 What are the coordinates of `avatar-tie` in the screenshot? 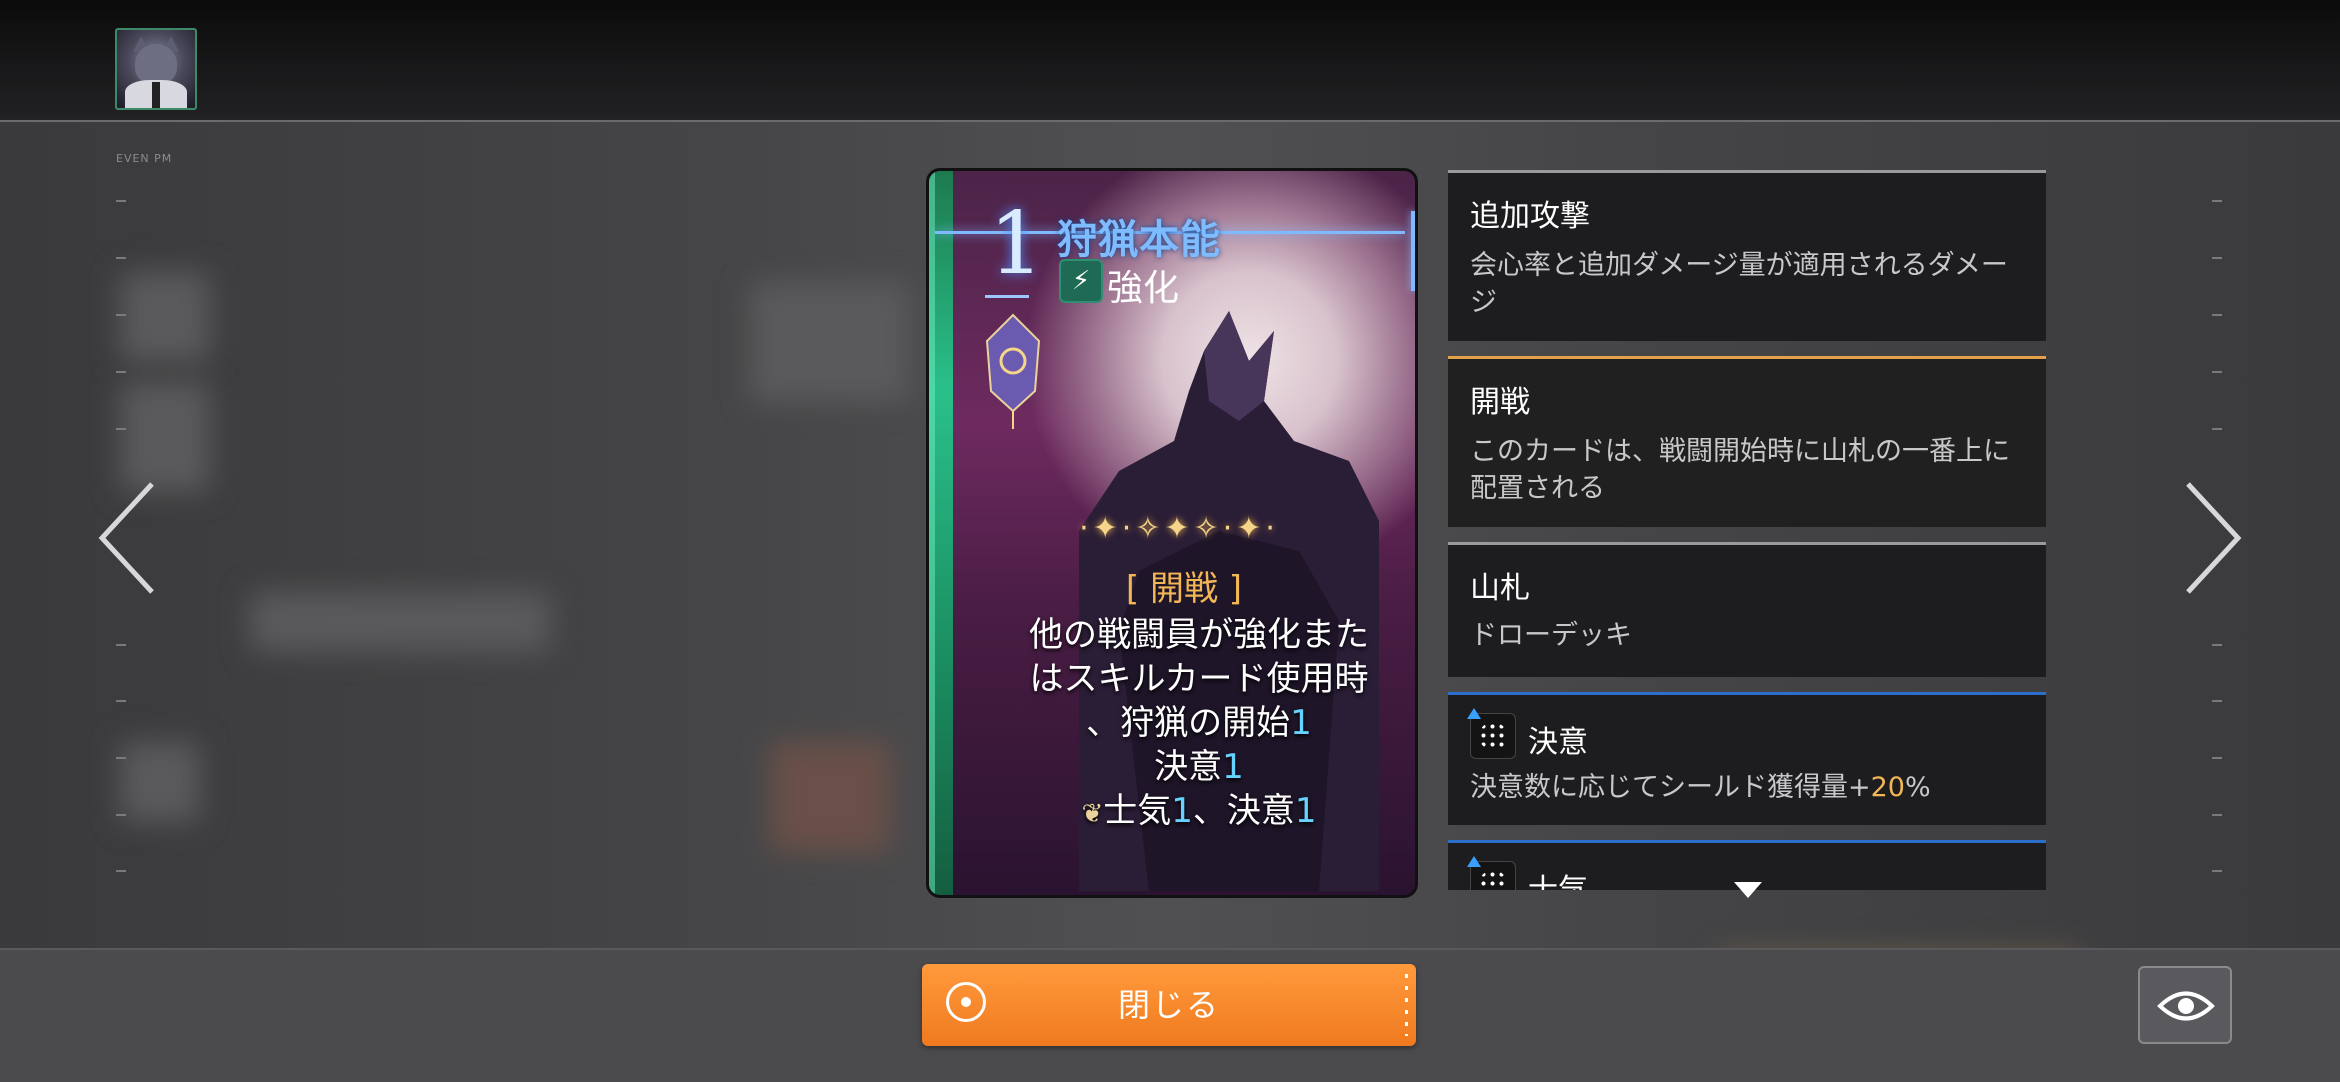 It's located at (156, 95).